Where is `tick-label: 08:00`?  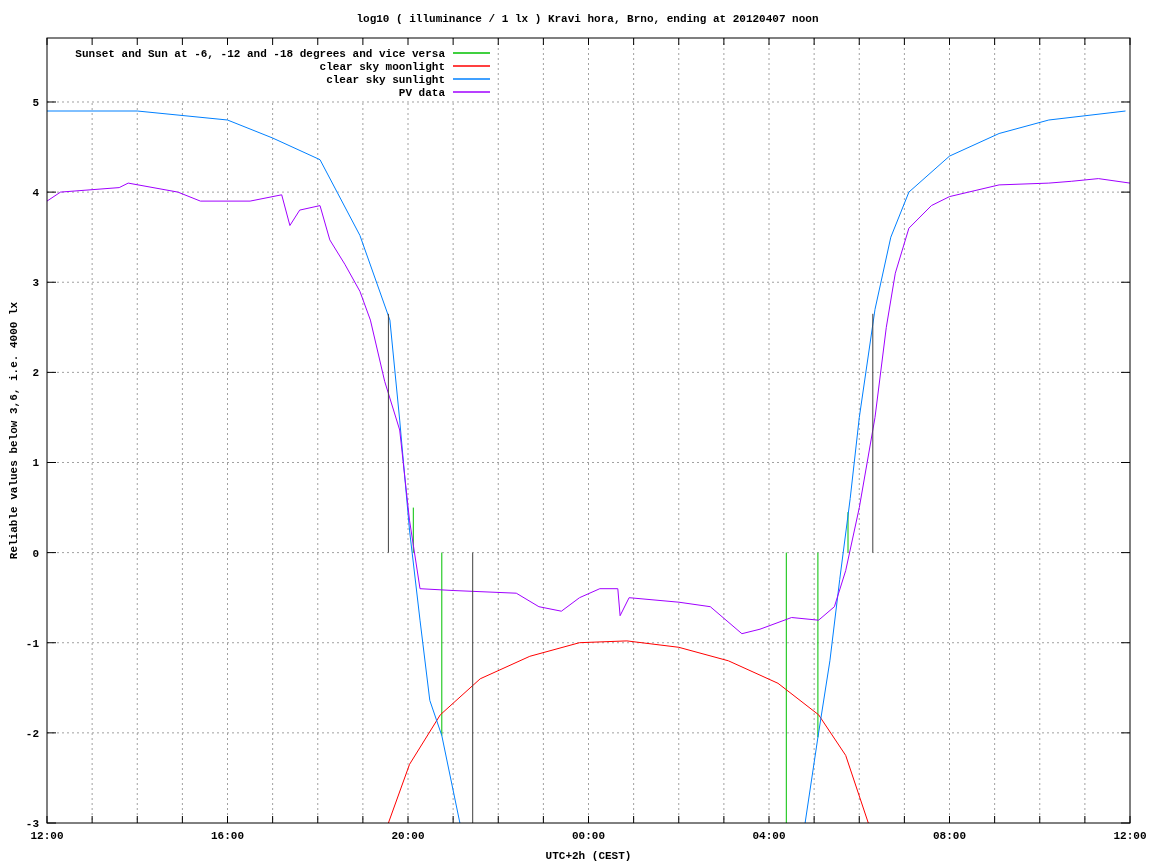 tick-label: 08:00 is located at coordinates (949, 836).